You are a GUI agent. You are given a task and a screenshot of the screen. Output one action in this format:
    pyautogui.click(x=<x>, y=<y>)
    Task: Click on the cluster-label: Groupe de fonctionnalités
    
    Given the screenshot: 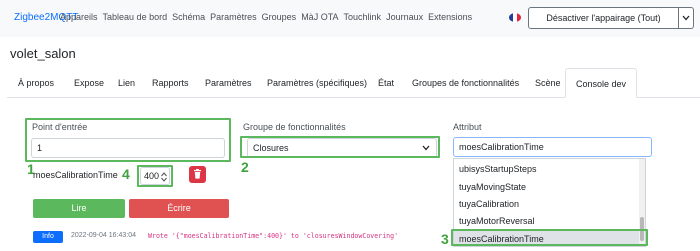 What is the action you would take?
    pyautogui.click(x=294, y=127)
    